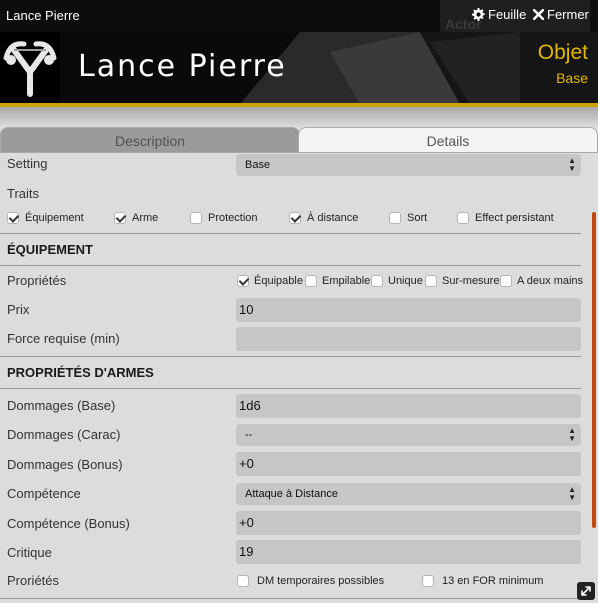  I want to click on damage-bonus-input: +0, so click(408, 464).